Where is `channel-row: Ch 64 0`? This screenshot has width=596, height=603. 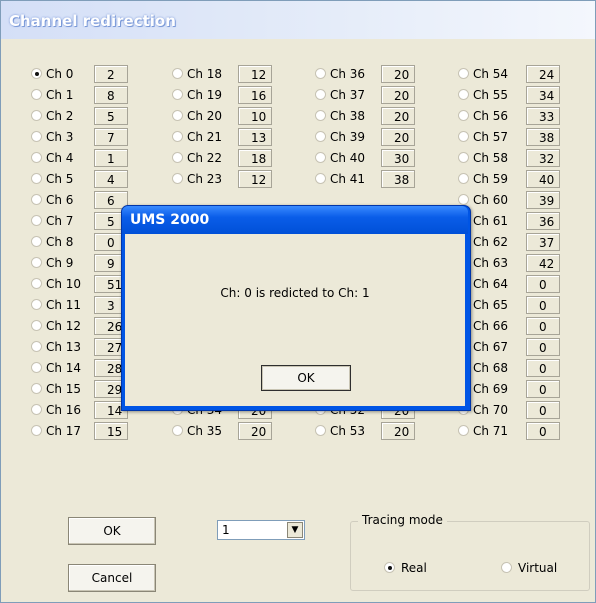
channel-row: Ch 64 0 is located at coordinates (526, 284).